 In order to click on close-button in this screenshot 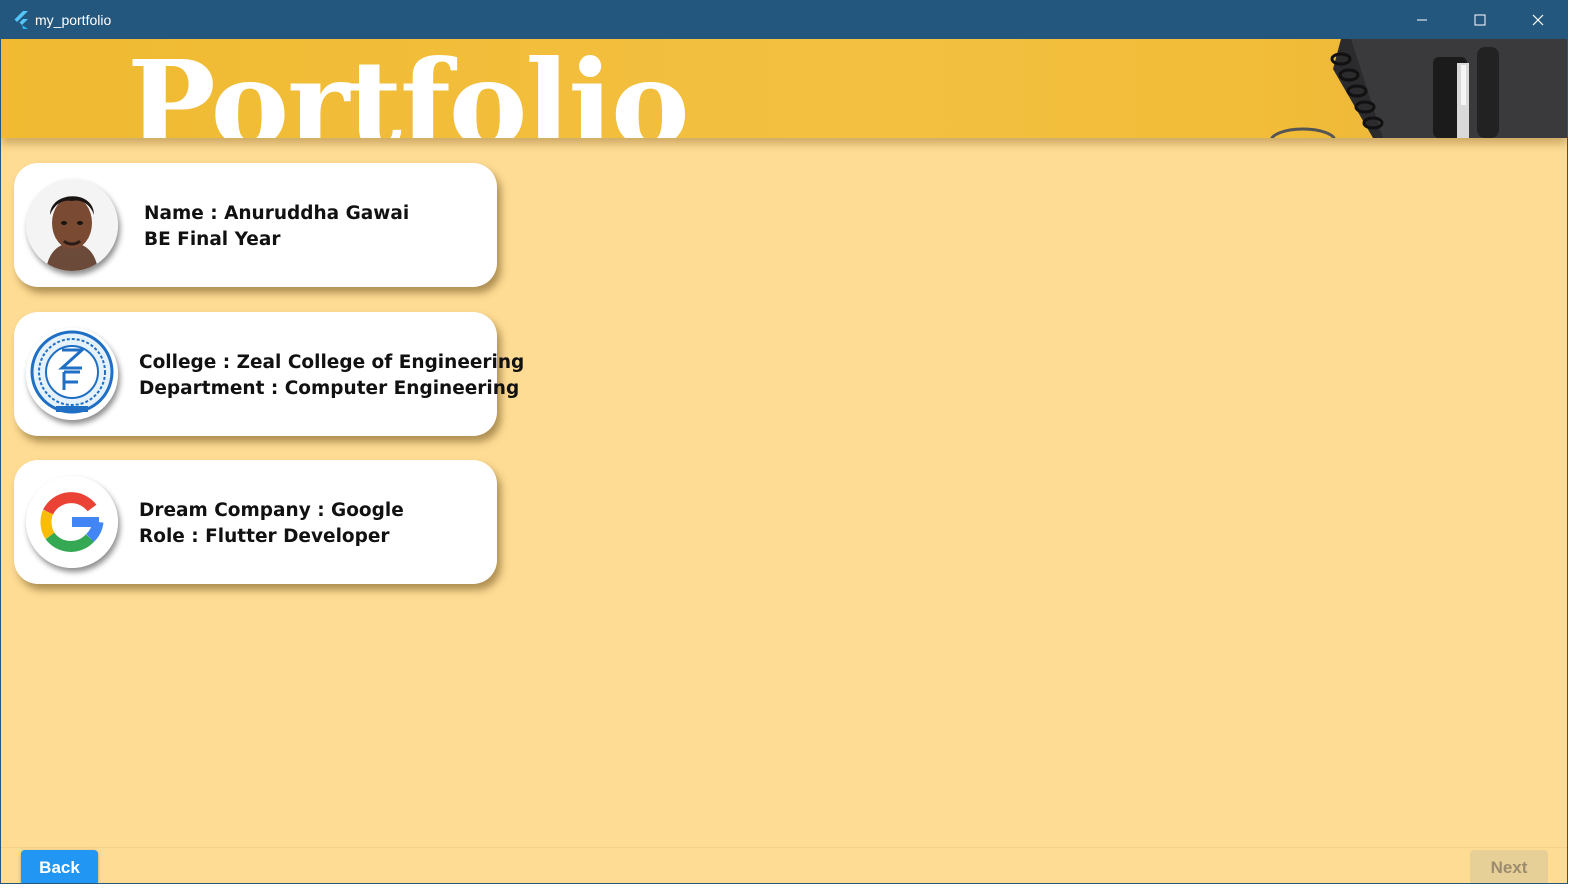, I will do `click(1538, 20)`.